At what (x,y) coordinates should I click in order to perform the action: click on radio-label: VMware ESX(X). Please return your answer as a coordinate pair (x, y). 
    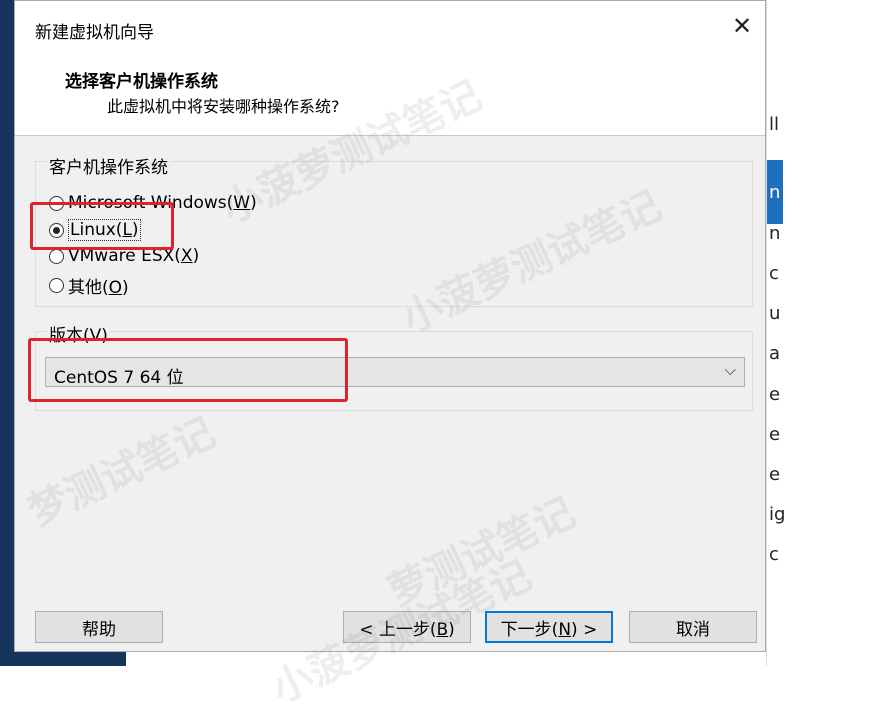
    Looking at the image, I should click on (134, 256).